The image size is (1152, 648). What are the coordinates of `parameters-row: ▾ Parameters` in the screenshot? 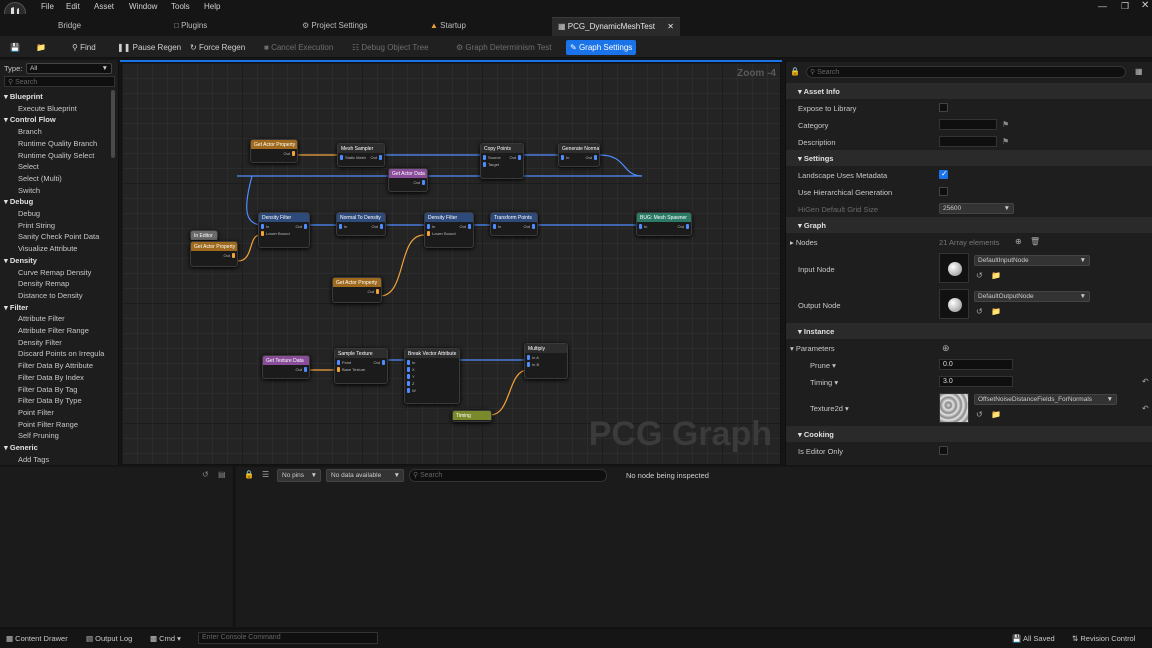 It's located at (812, 348).